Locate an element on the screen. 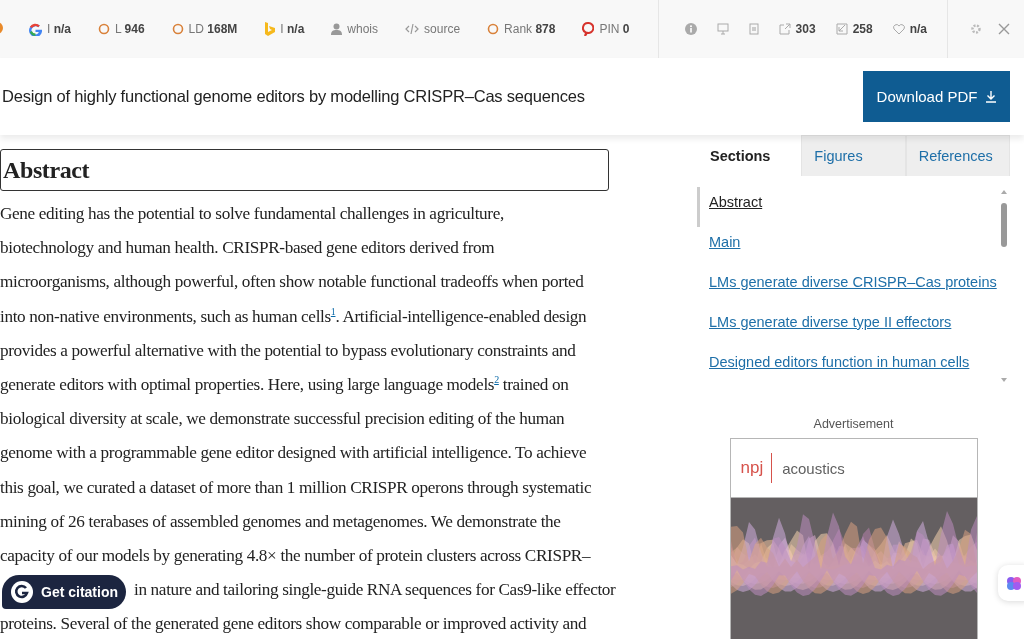  get-citation-button: Get citation is located at coordinates (64, 592).